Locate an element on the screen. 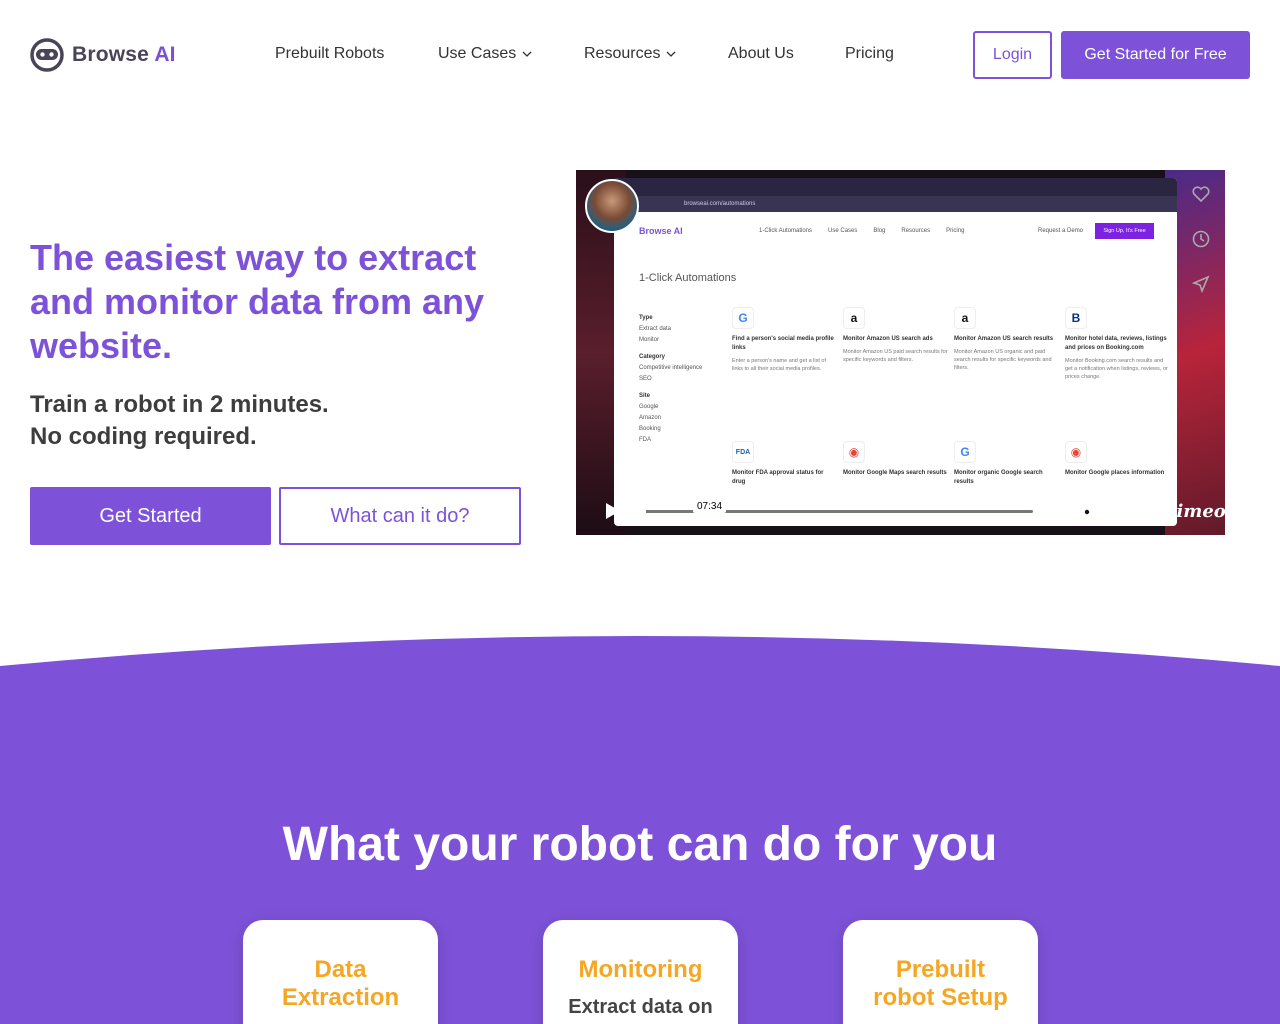 The image size is (1280, 1024). heart-icon is located at coordinates (1201, 194).